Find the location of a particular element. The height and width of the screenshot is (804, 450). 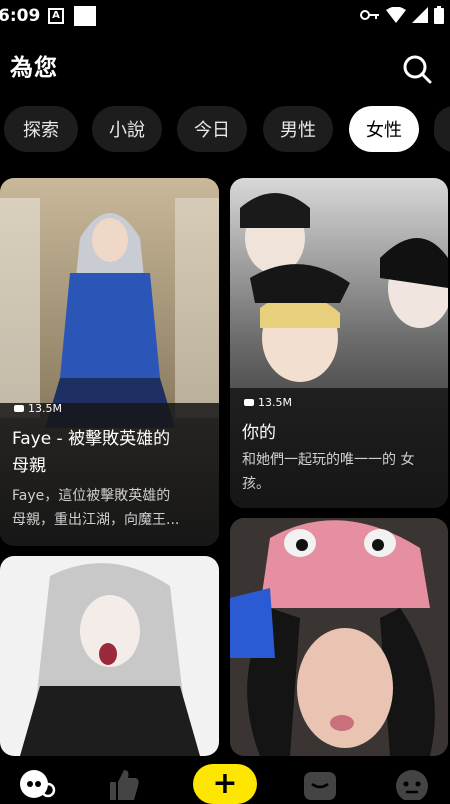

notification-icon: A is located at coordinates (56, 16).